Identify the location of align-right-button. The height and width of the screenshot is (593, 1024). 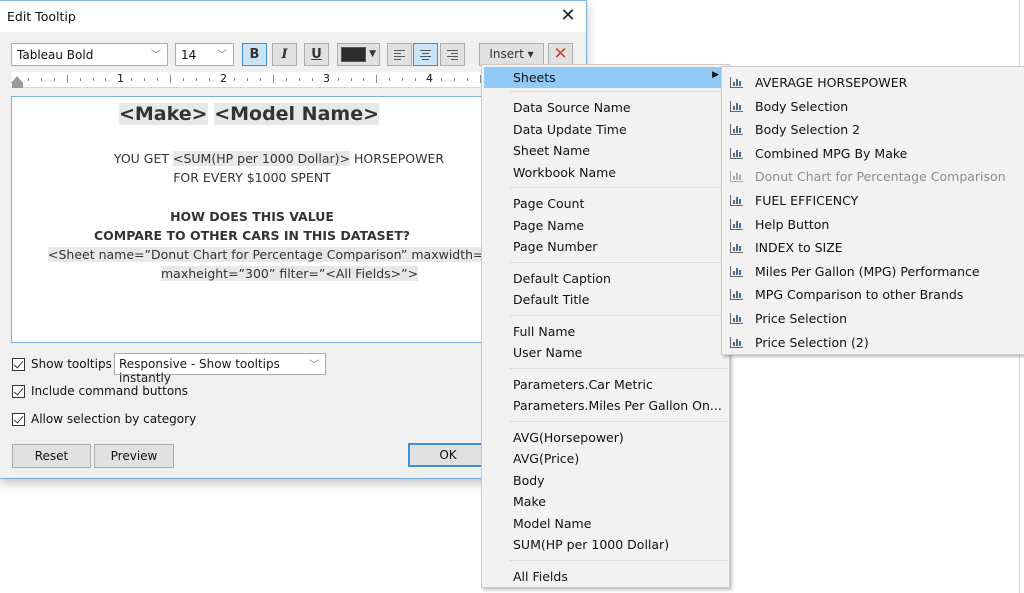
(452, 54).